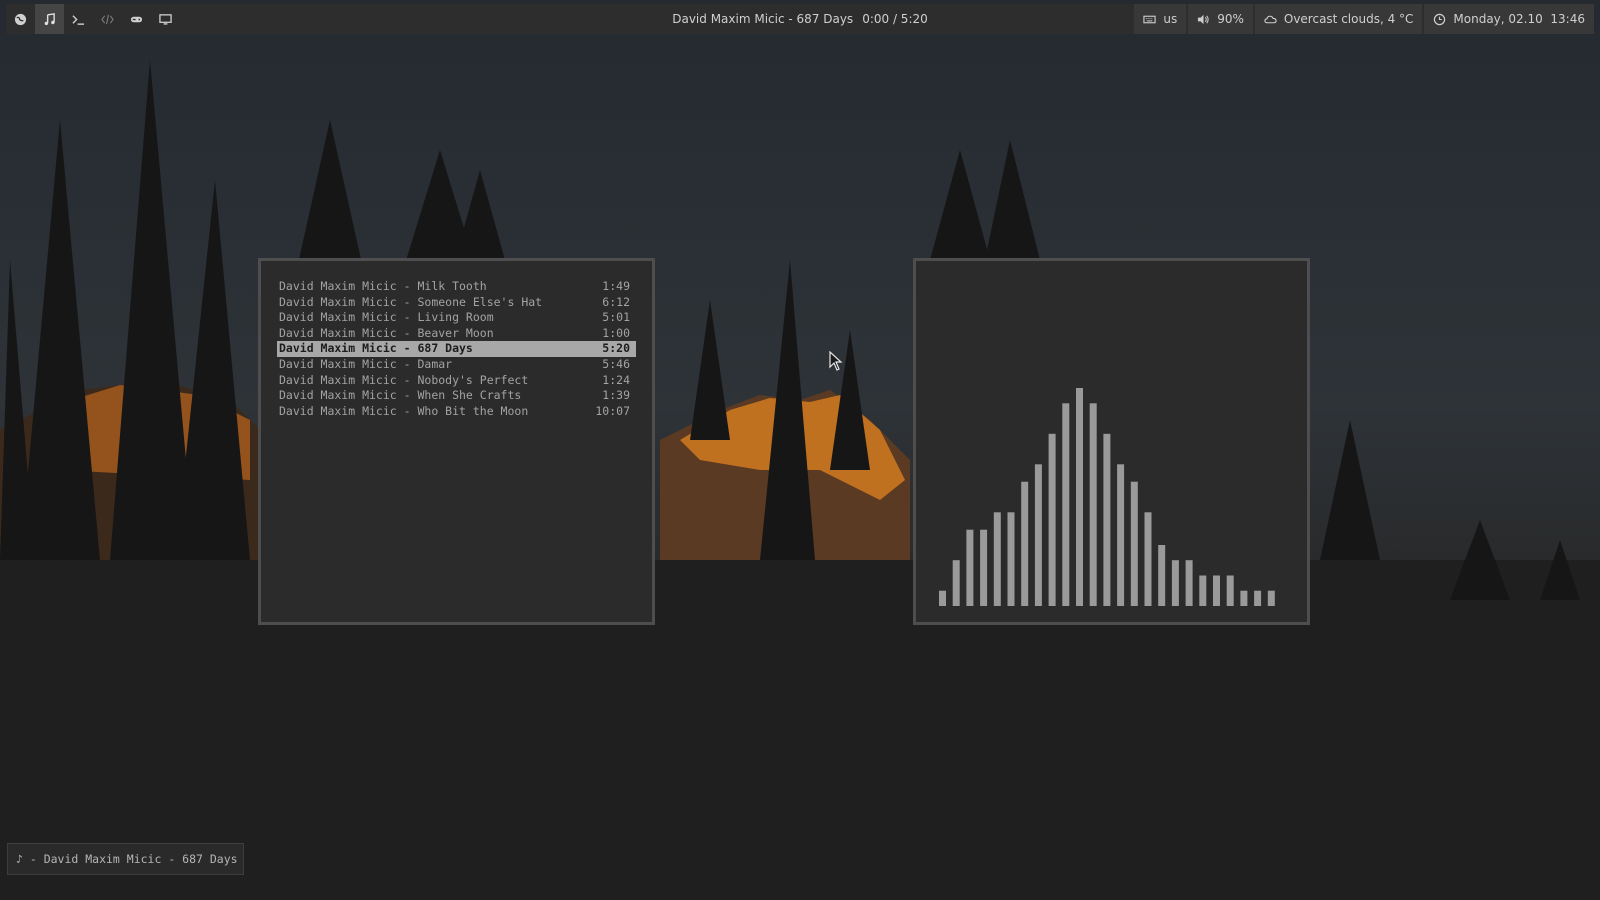  What do you see at coordinates (612, 410) in the screenshot?
I see `track-duration: 10:07` at bounding box center [612, 410].